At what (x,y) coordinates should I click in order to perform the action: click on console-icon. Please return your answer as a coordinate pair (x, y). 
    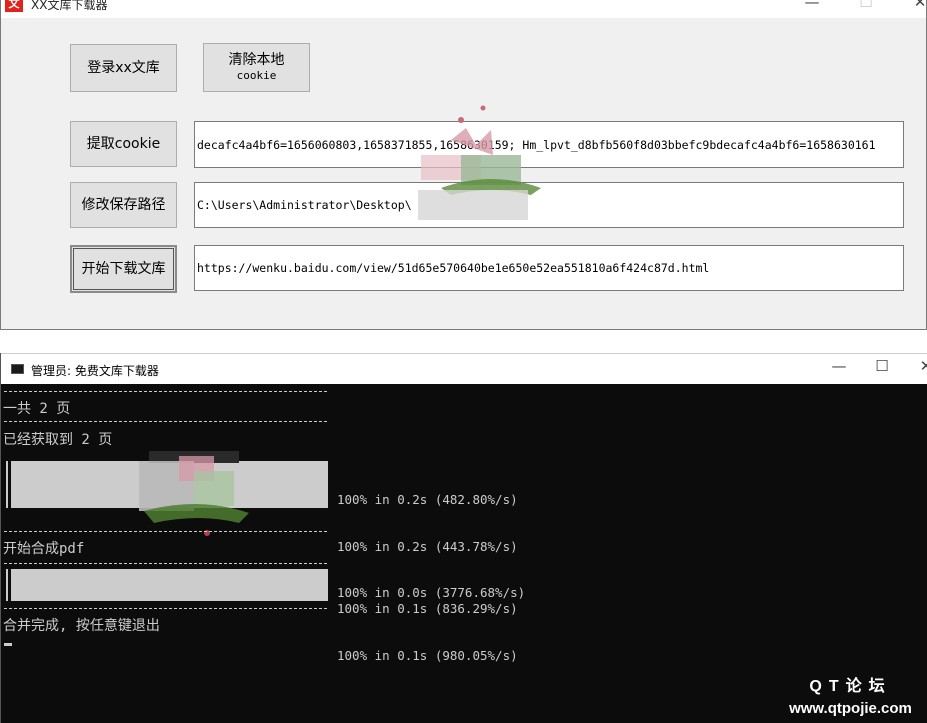
    Looking at the image, I should click on (17, 369).